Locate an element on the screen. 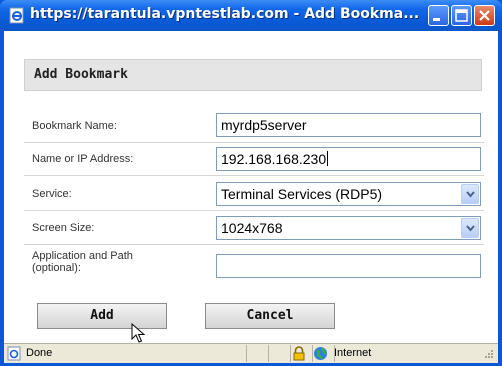 The image size is (502, 366). address-input: 192.168.168.230 is located at coordinates (348, 159).